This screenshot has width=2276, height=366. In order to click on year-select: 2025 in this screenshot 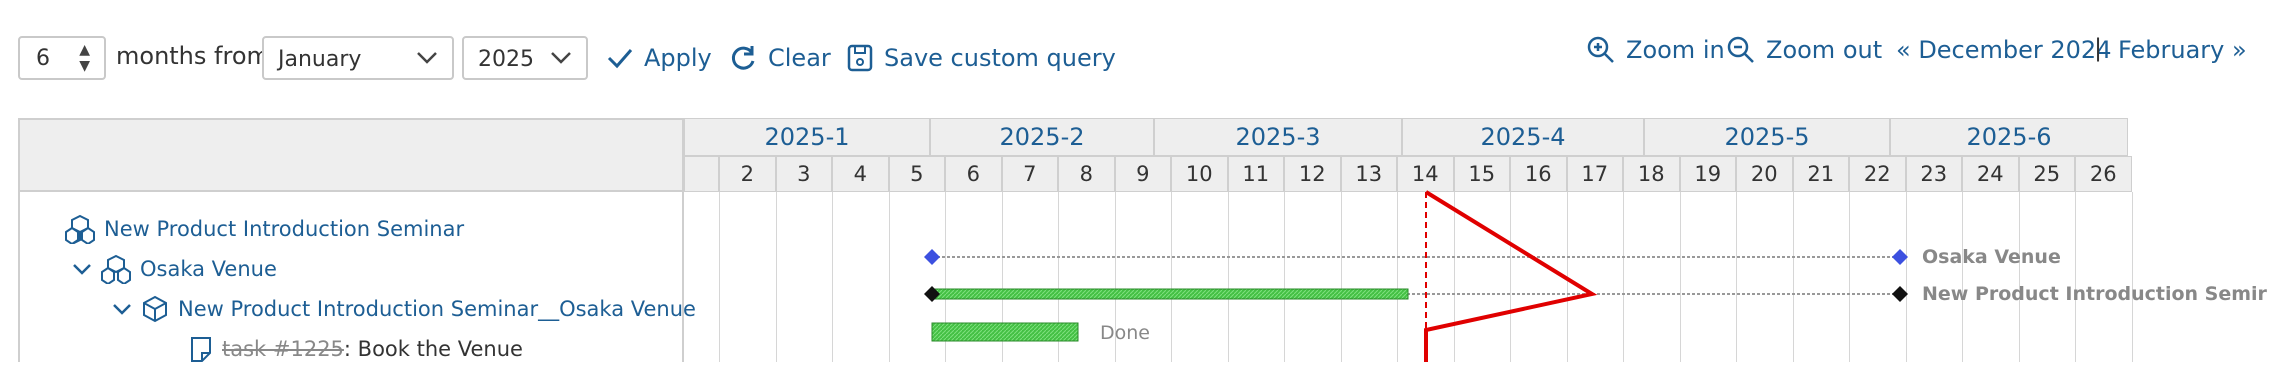, I will do `click(525, 58)`.